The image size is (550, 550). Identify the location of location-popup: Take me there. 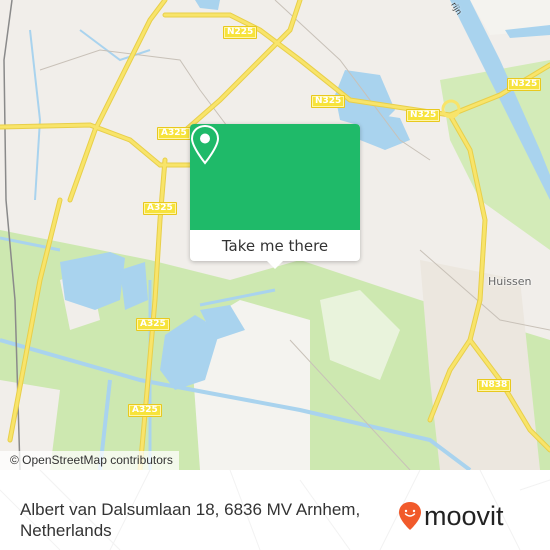
(275, 196).